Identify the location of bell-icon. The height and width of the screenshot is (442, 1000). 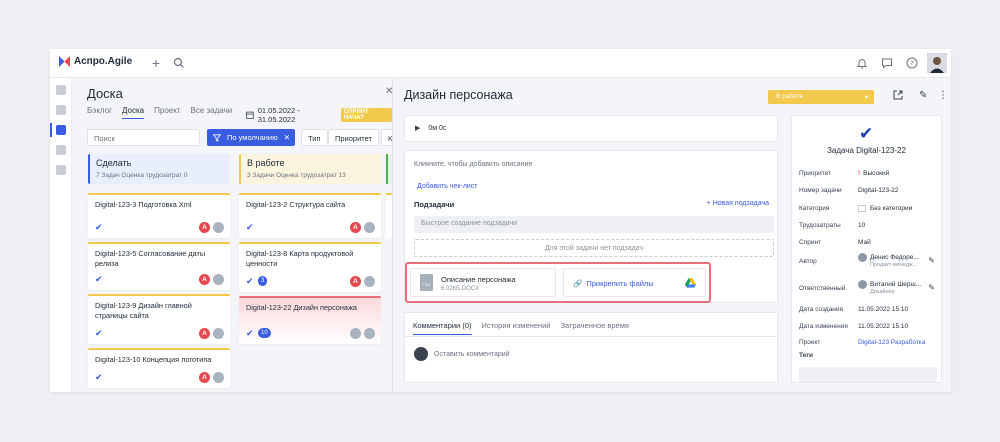
(862, 63).